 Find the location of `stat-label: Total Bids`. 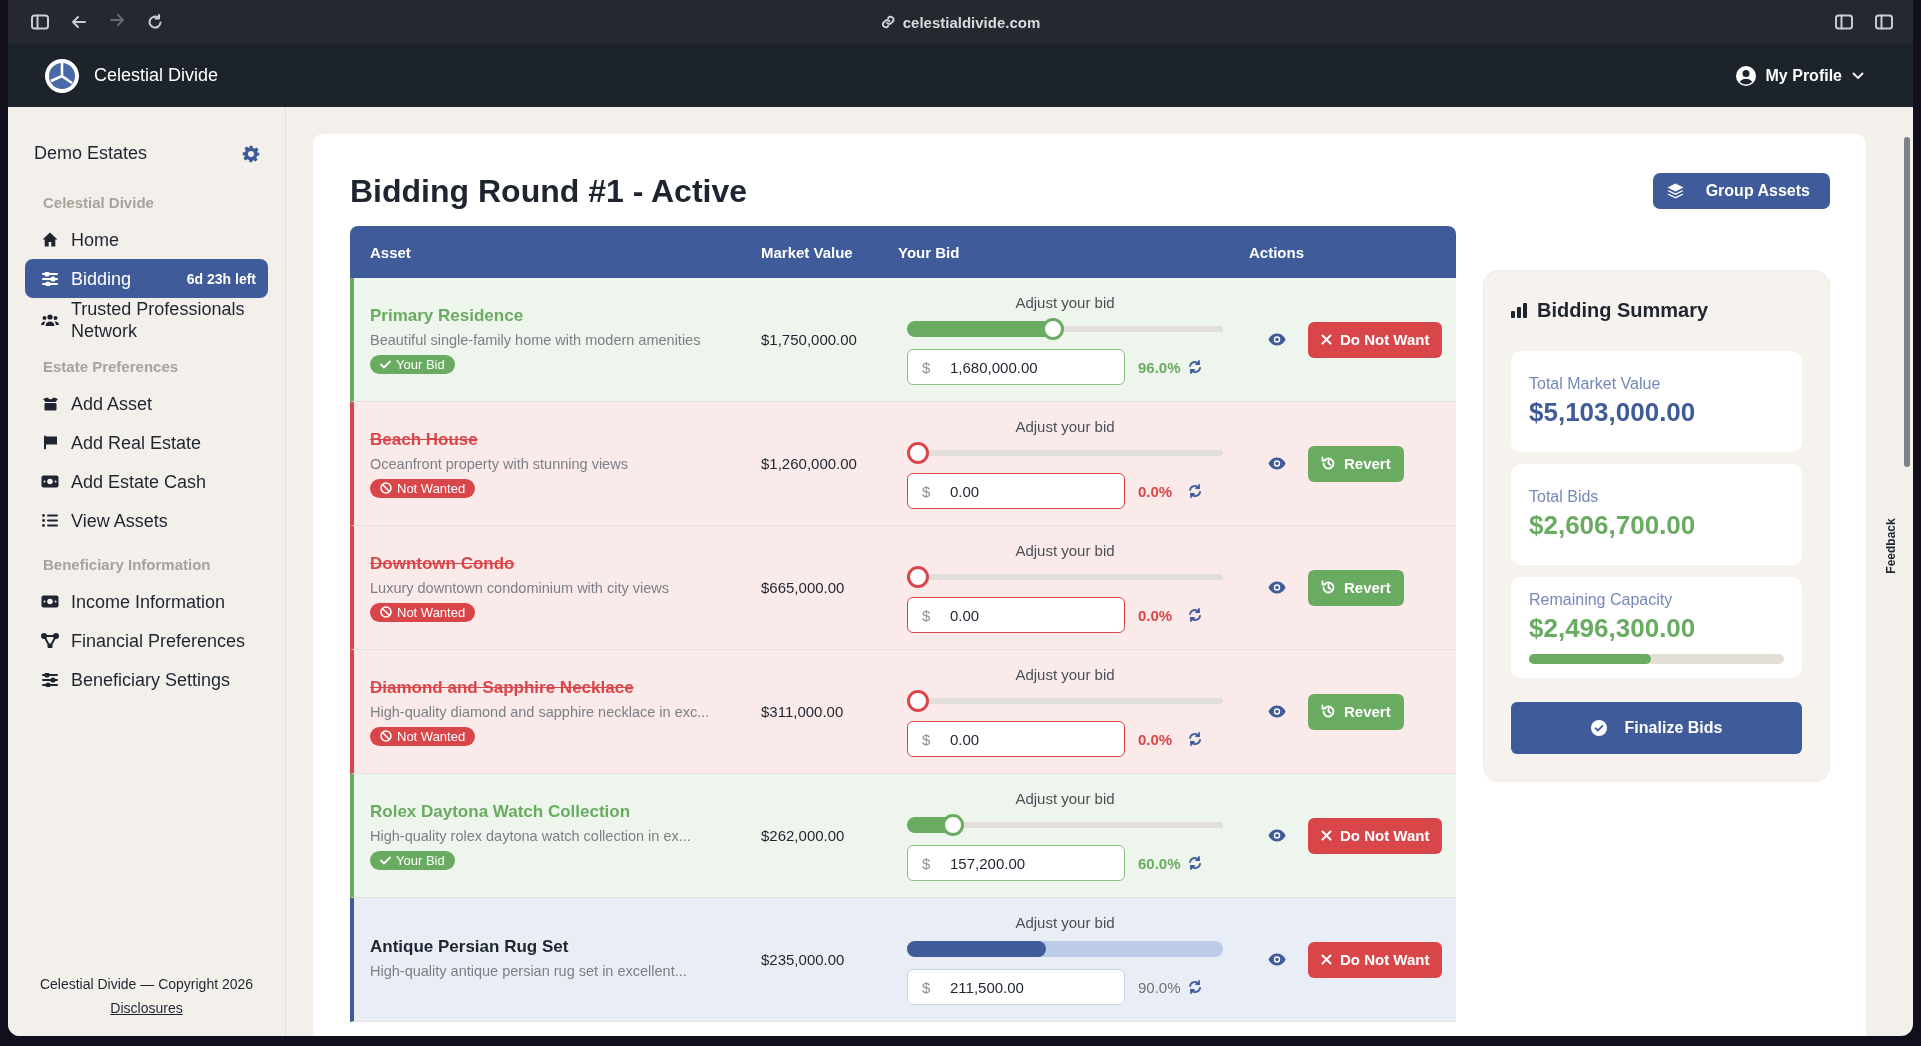

stat-label: Total Bids is located at coordinates (1564, 497).